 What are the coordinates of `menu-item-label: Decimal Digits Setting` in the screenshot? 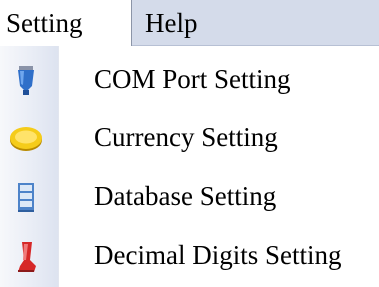 It's located at (218, 255).